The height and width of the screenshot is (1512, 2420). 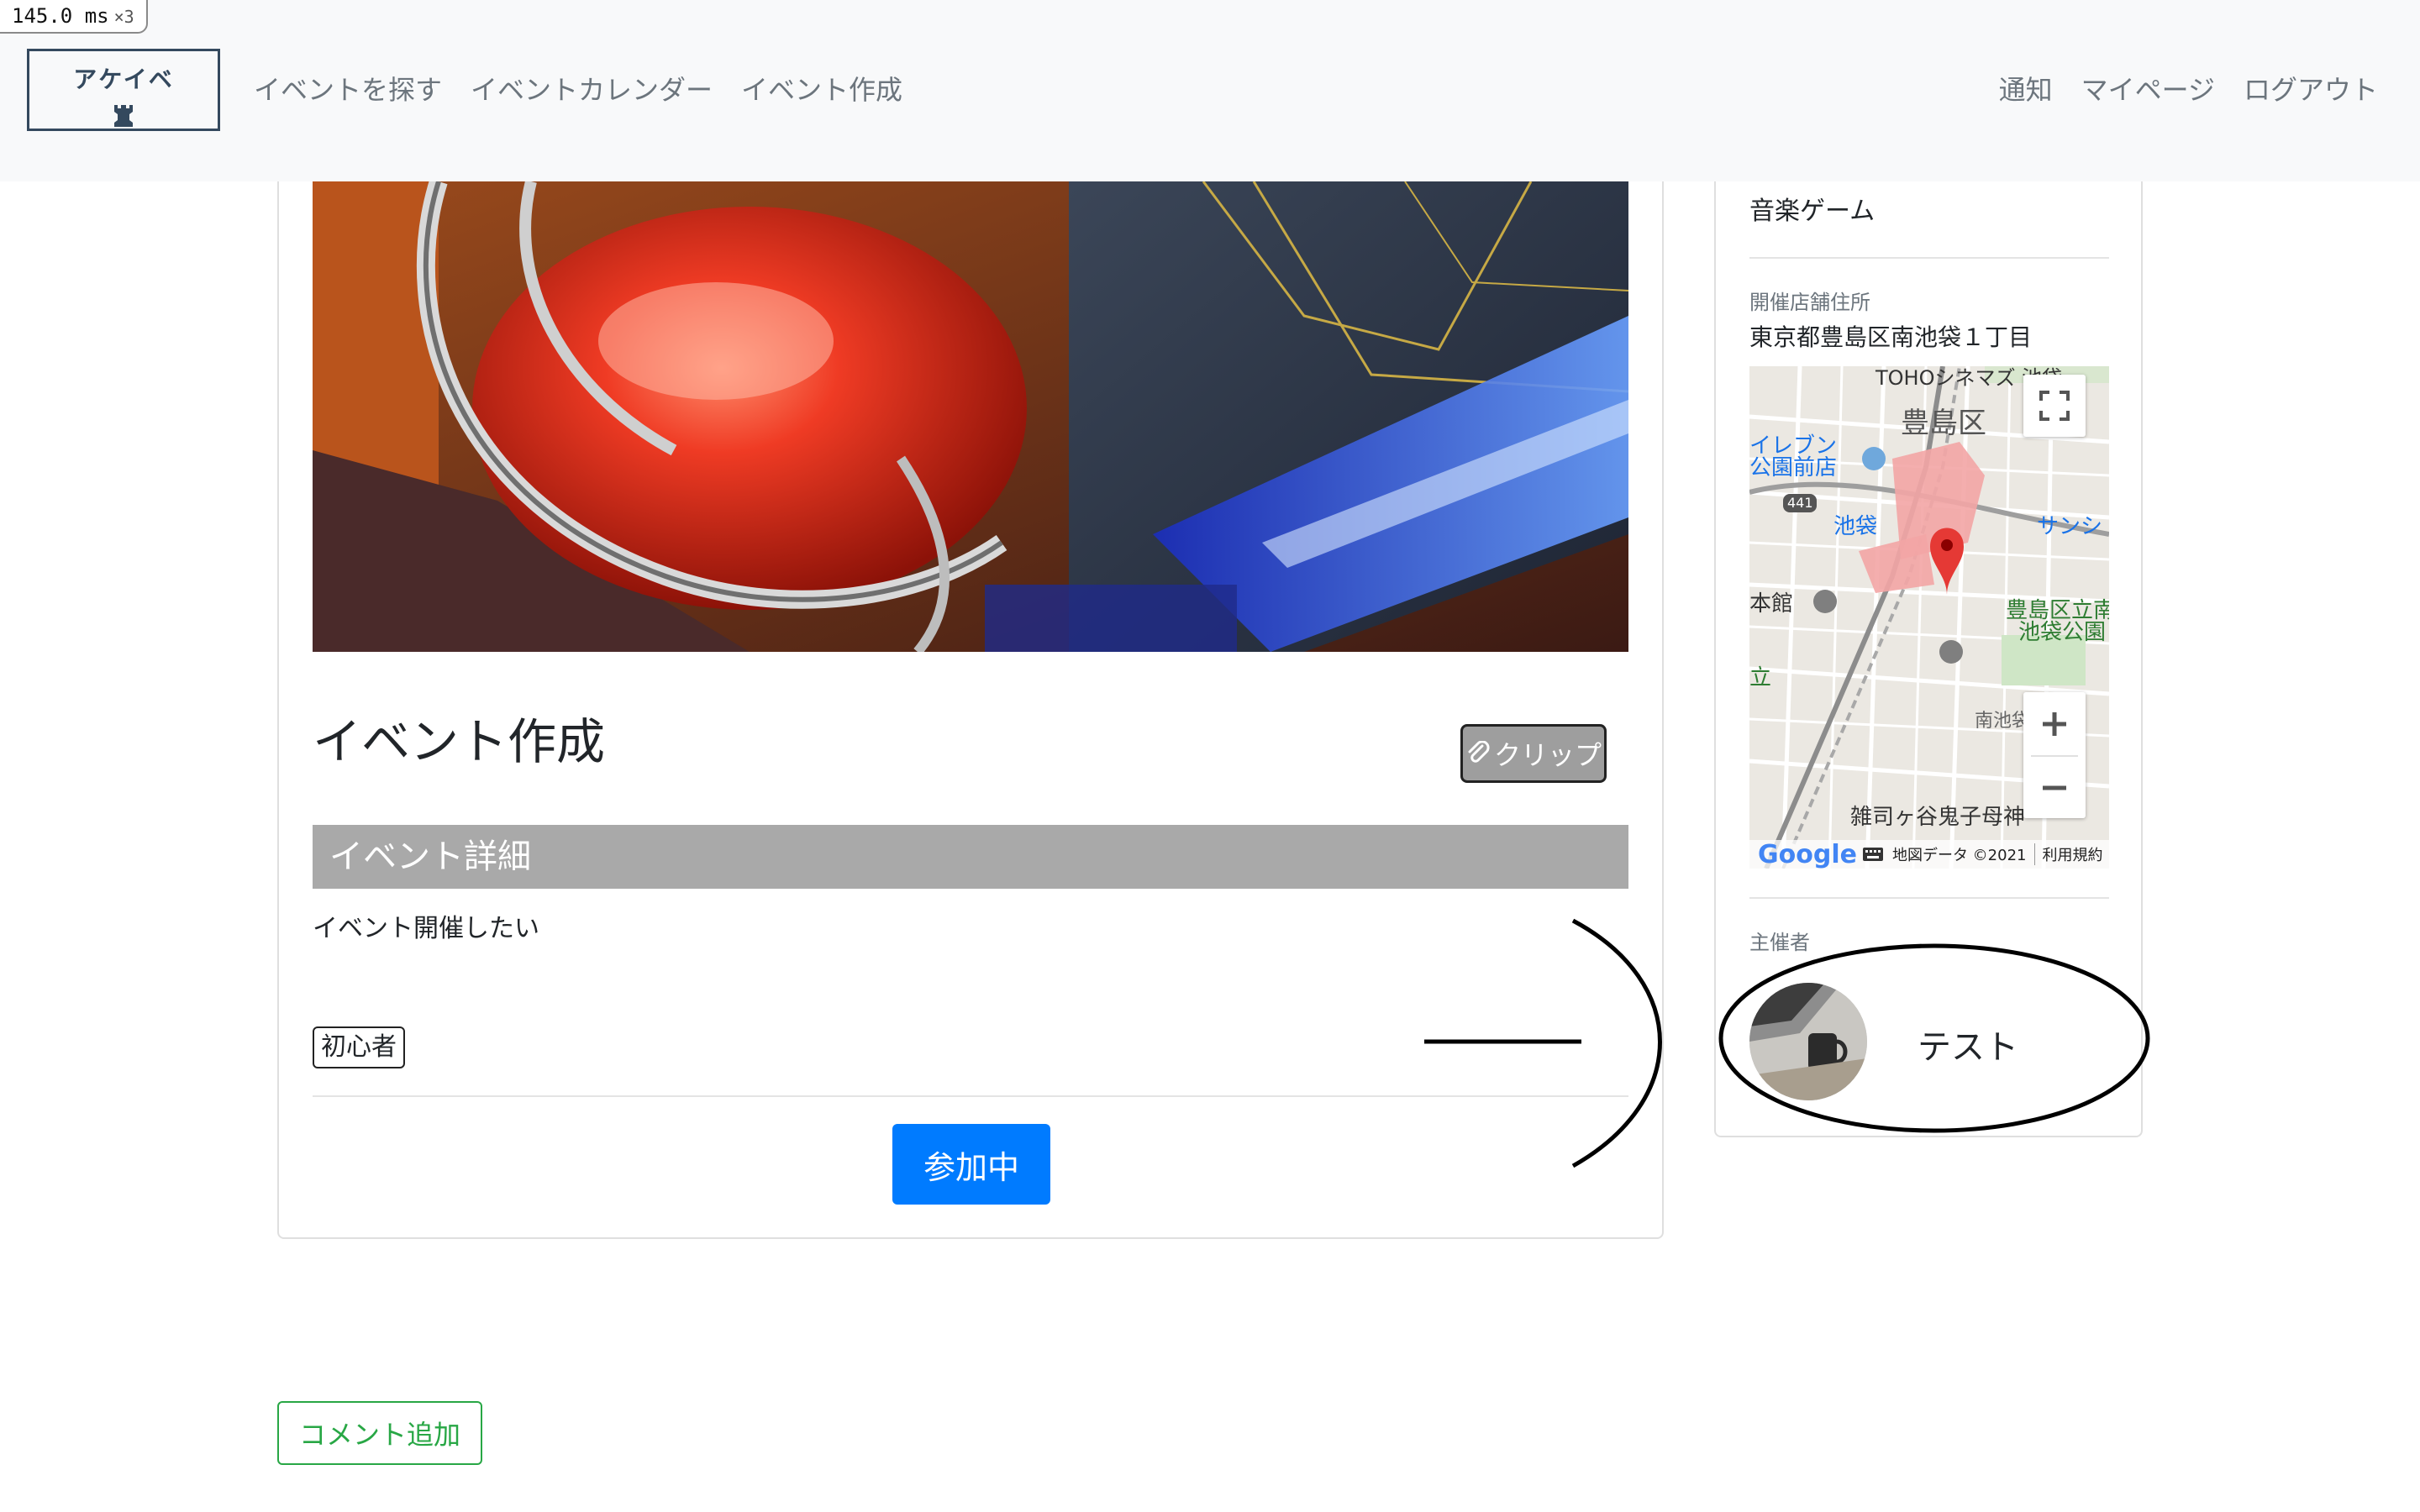 What do you see at coordinates (124, 116) in the screenshot?
I see `chess-rook-icon` at bounding box center [124, 116].